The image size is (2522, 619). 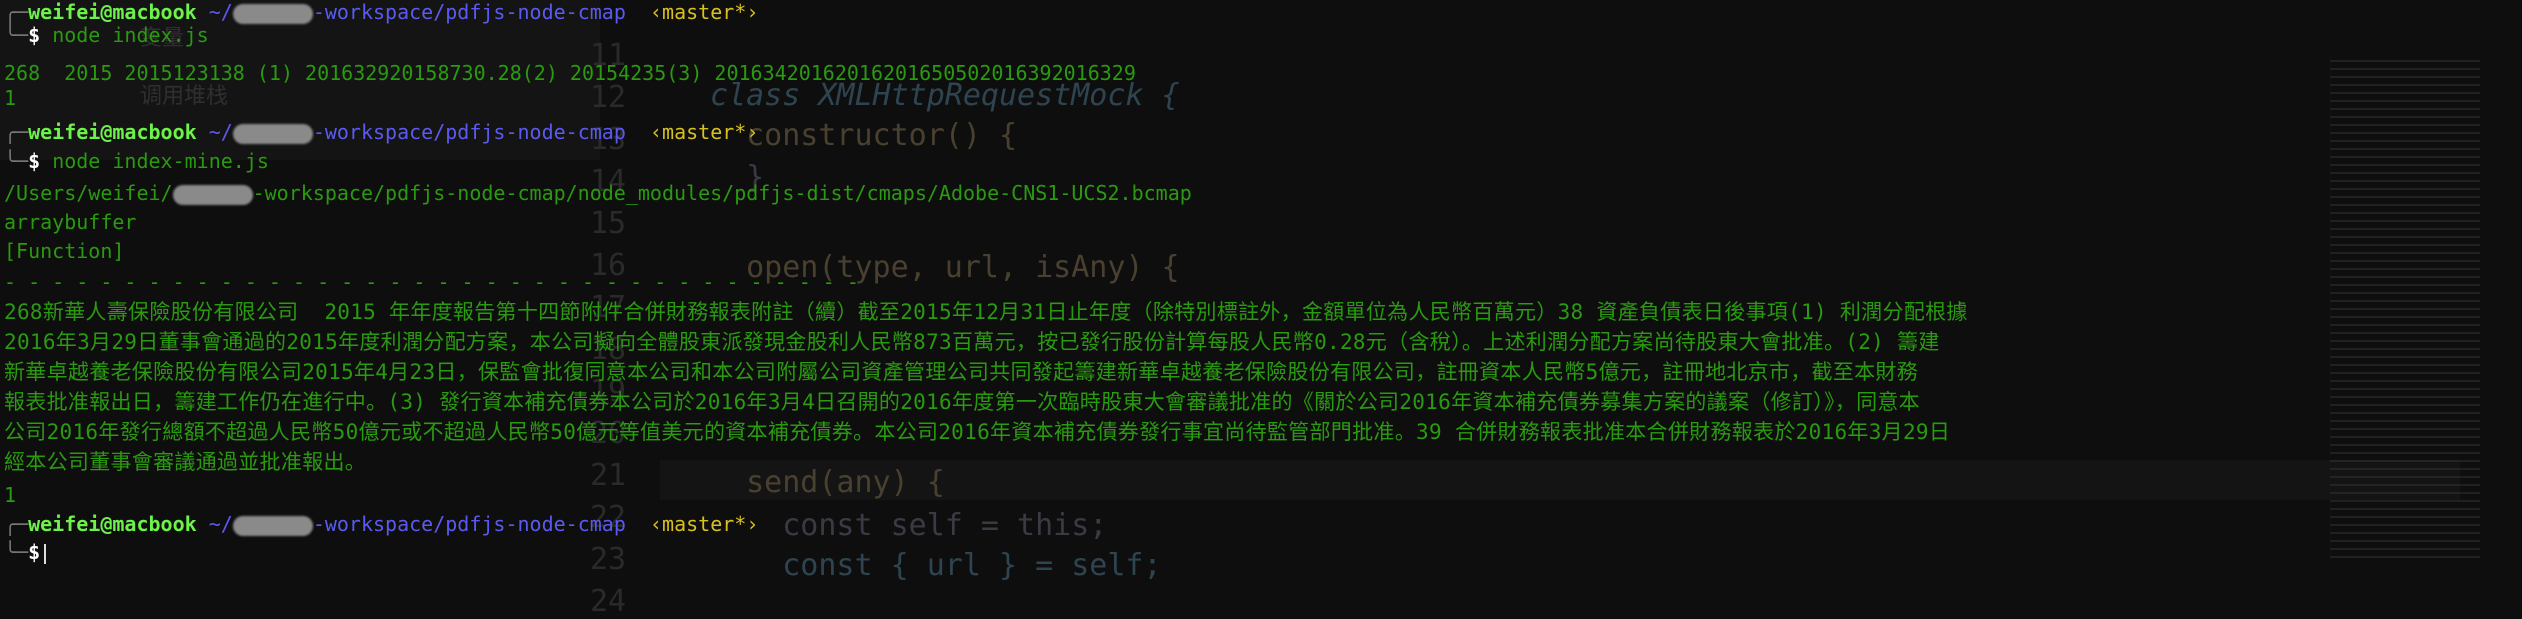 What do you see at coordinates (185, 462) in the screenshot?
I see `output-text-line: 經本公司董事會審議通過並批准報出。` at bounding box center [185, 462].